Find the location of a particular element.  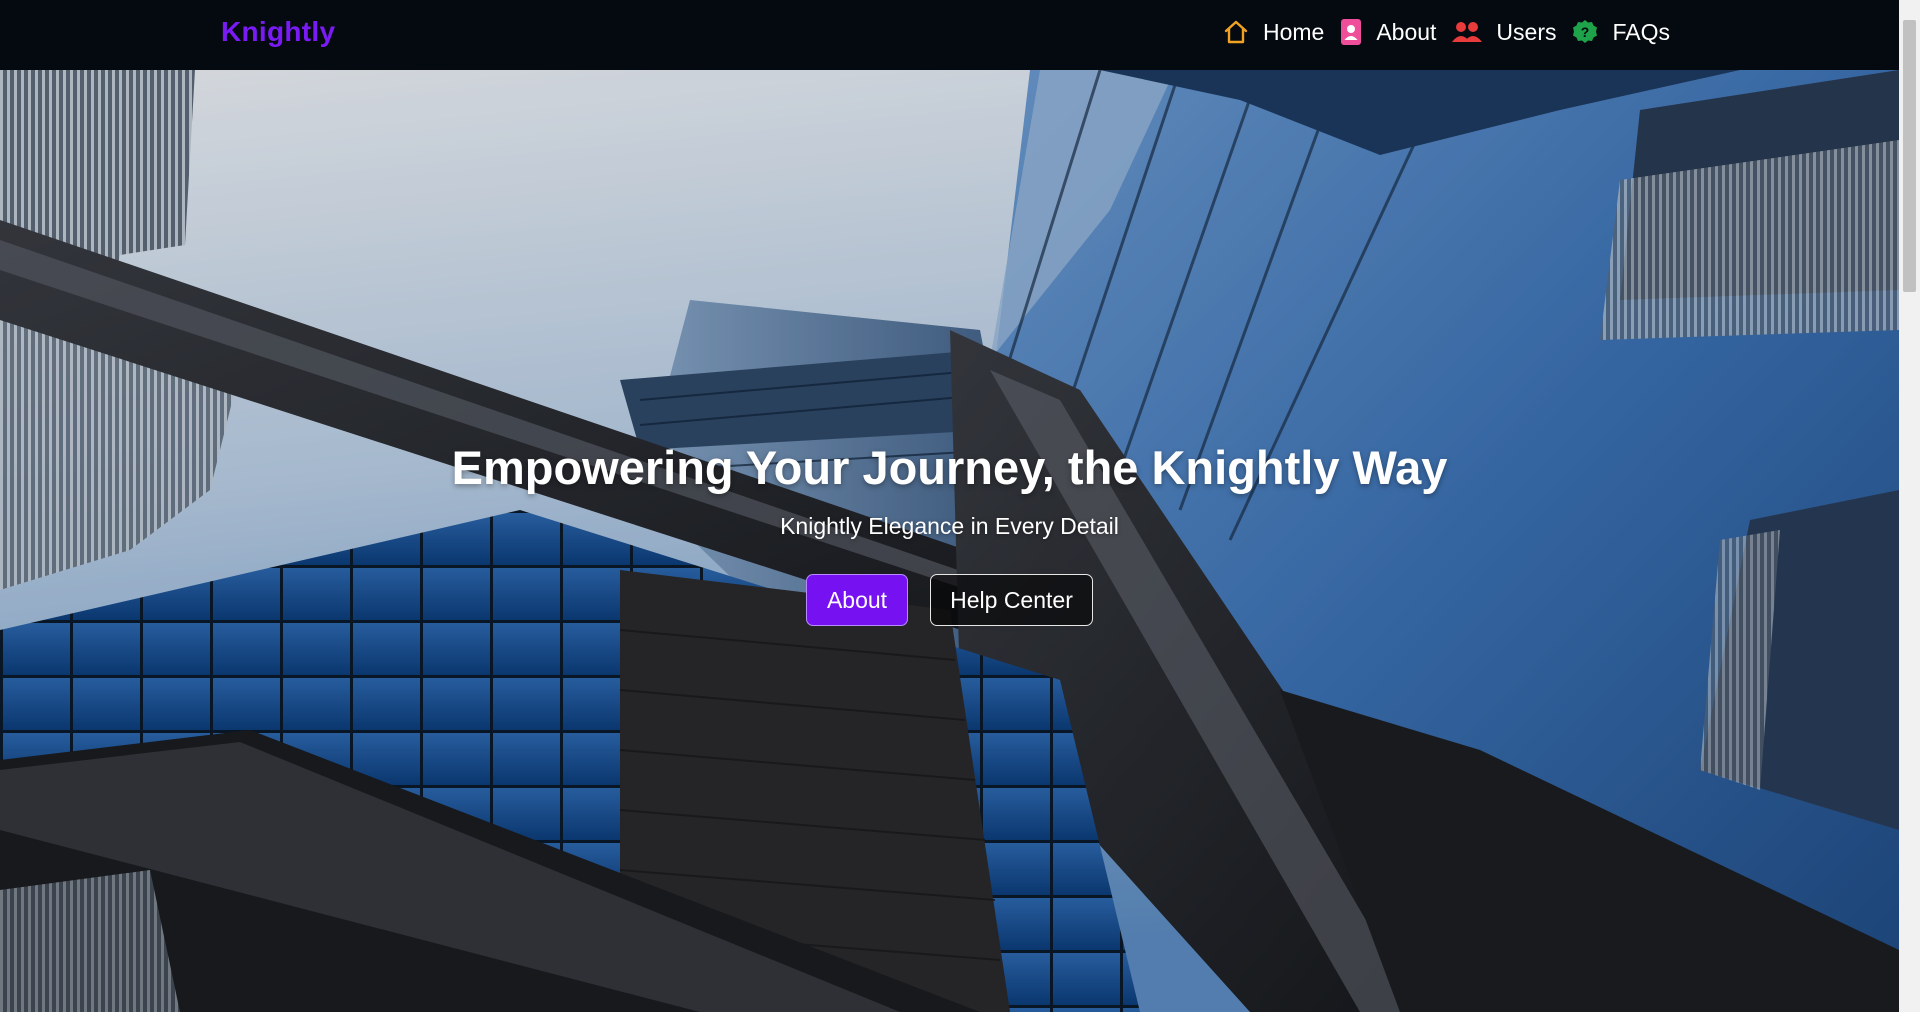

page-scrollbar is located at coordinates (1909, 506).